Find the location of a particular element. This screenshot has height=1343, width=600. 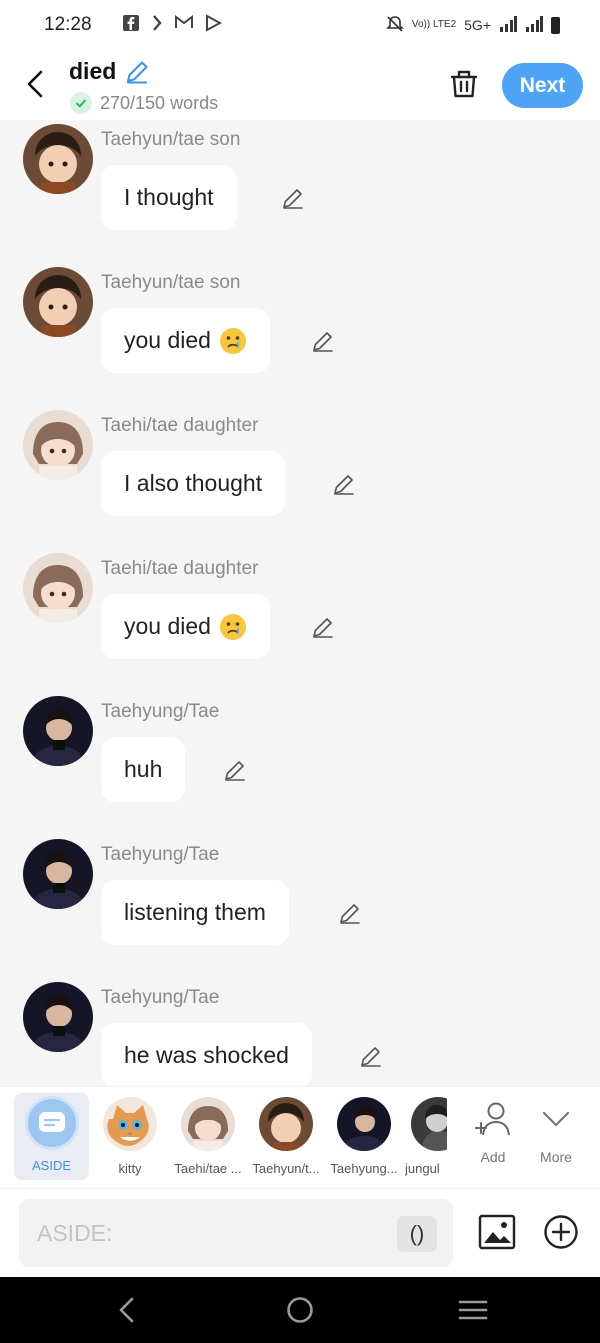

message-item: Taehyung/Tae huh is located at coordinates (300, 763).